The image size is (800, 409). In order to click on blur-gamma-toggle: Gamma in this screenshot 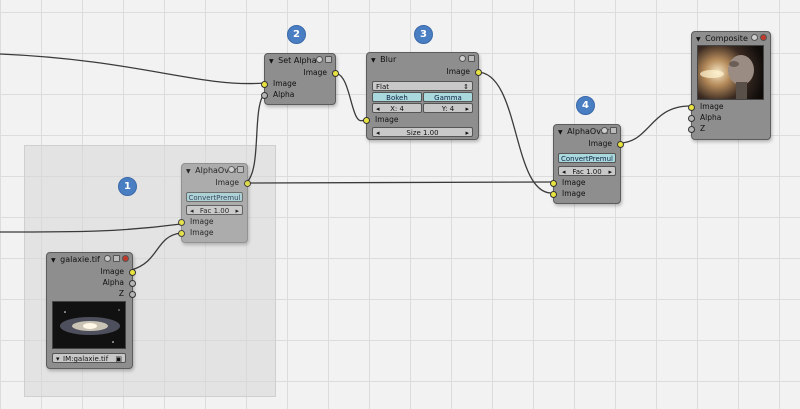, I will do `click(448, 97)`.